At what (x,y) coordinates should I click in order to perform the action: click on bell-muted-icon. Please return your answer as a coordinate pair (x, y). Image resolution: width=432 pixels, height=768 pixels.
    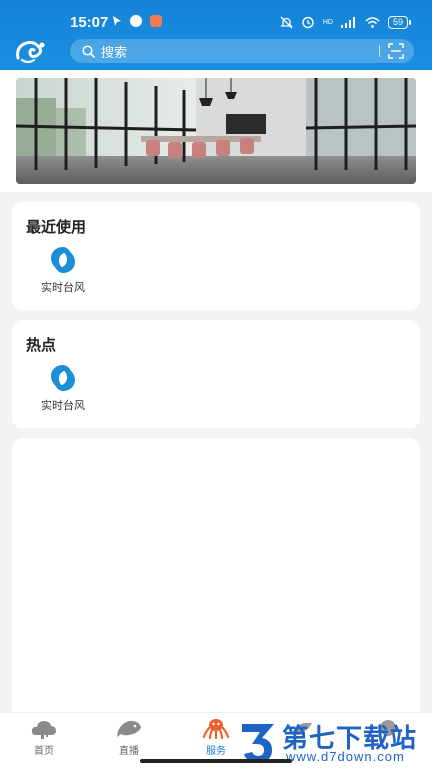
    Looking at the image, I should click on (286, 22).